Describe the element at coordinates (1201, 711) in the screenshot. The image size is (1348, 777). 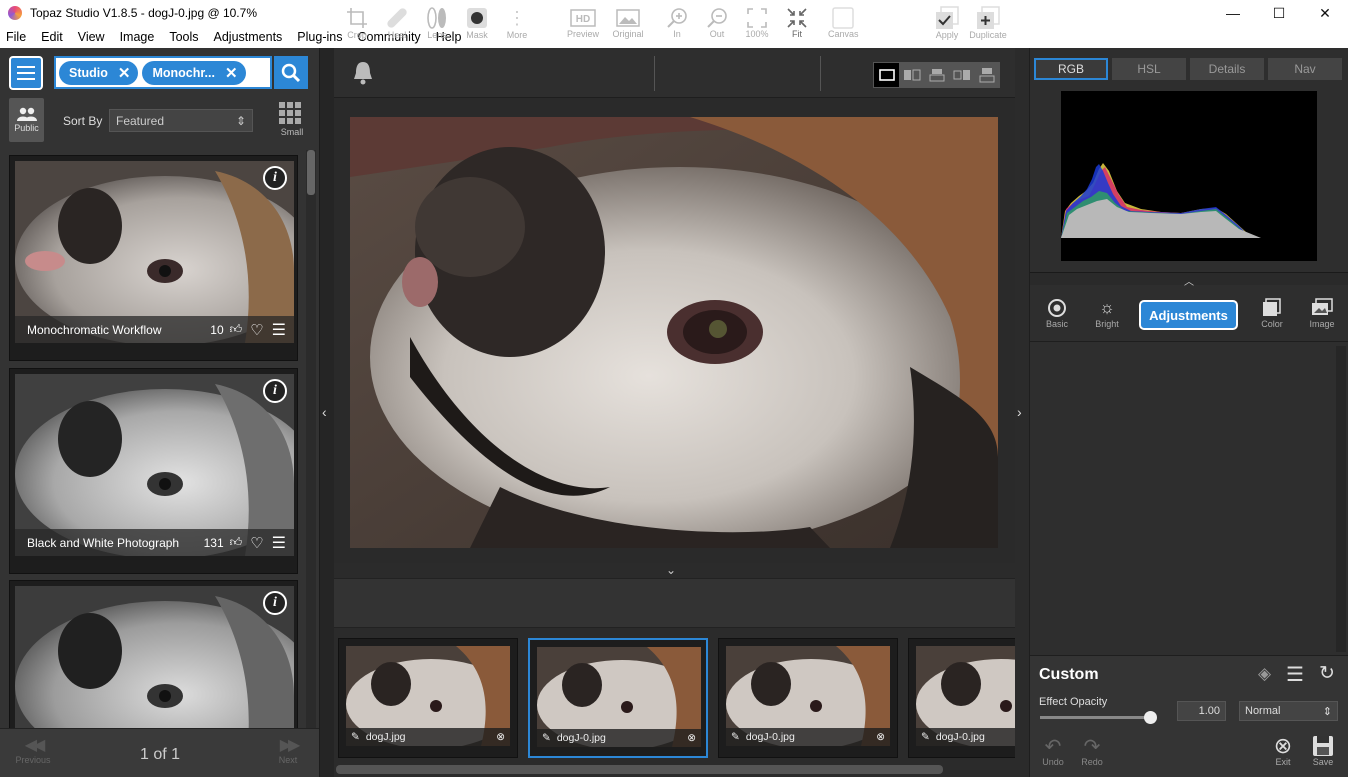
I see `effect-opacity-input: 1.00` at that location.